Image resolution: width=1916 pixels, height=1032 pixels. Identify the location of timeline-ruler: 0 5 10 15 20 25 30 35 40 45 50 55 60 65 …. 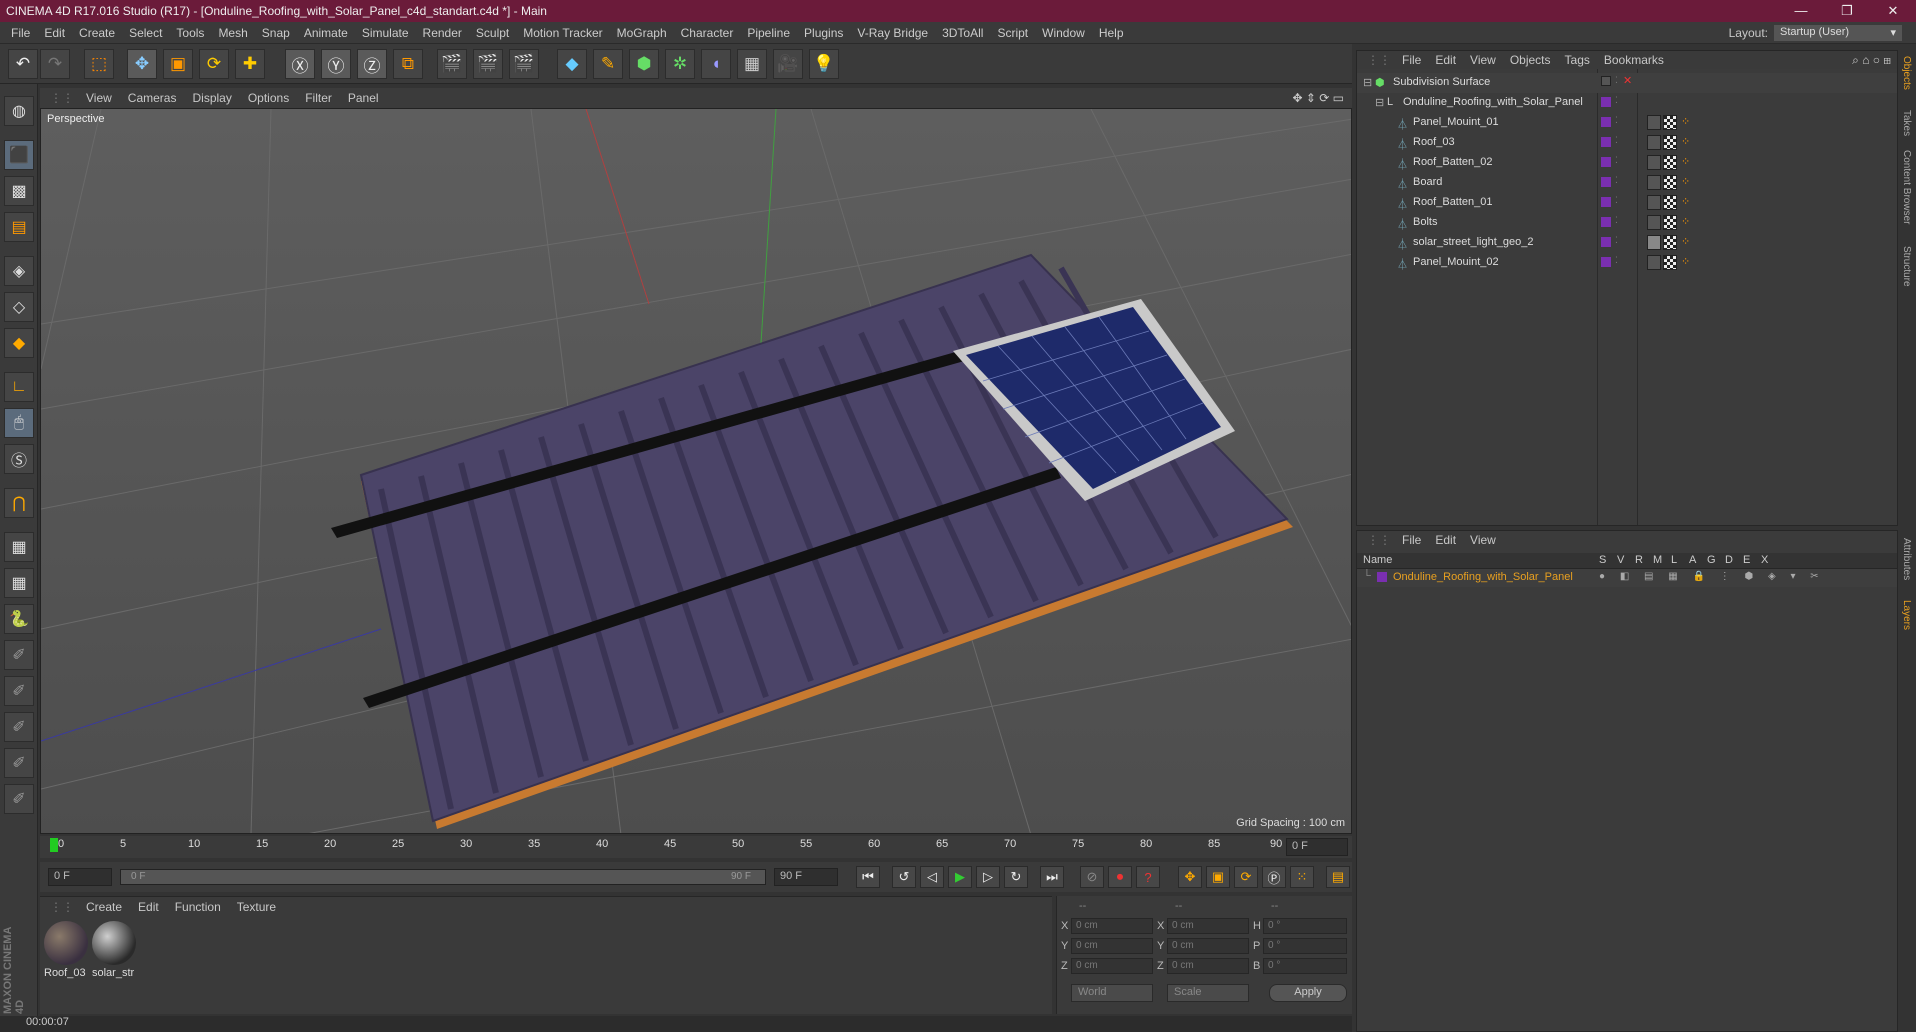
(696, 847).